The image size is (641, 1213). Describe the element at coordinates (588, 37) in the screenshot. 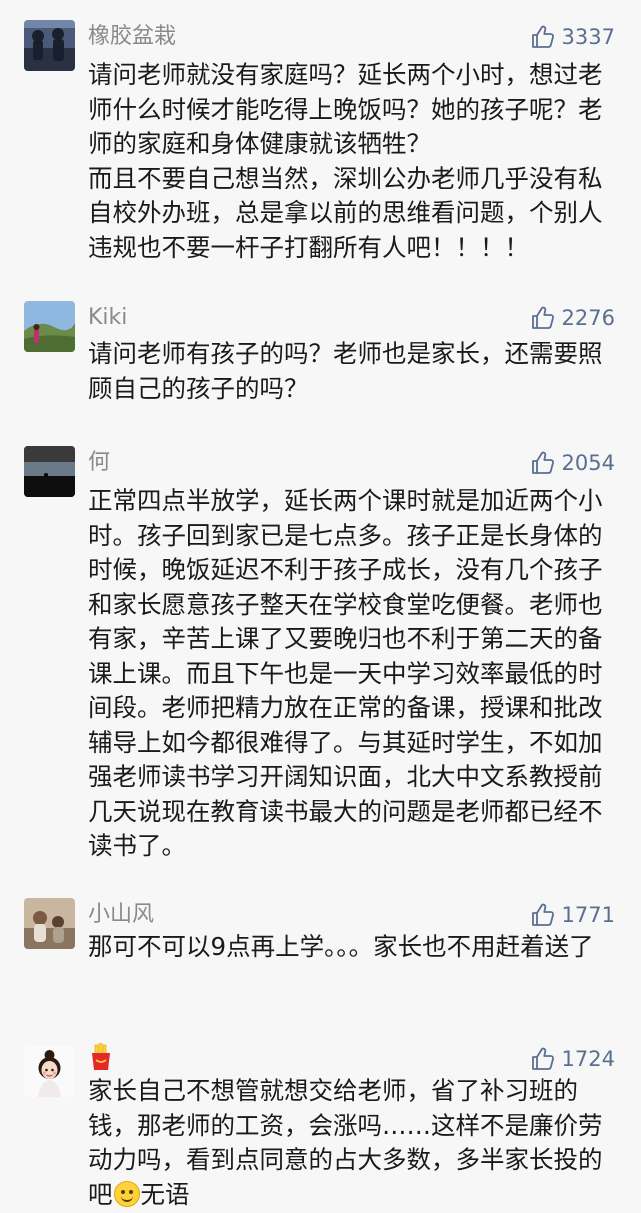

I see `like-count: 3337` at that location.